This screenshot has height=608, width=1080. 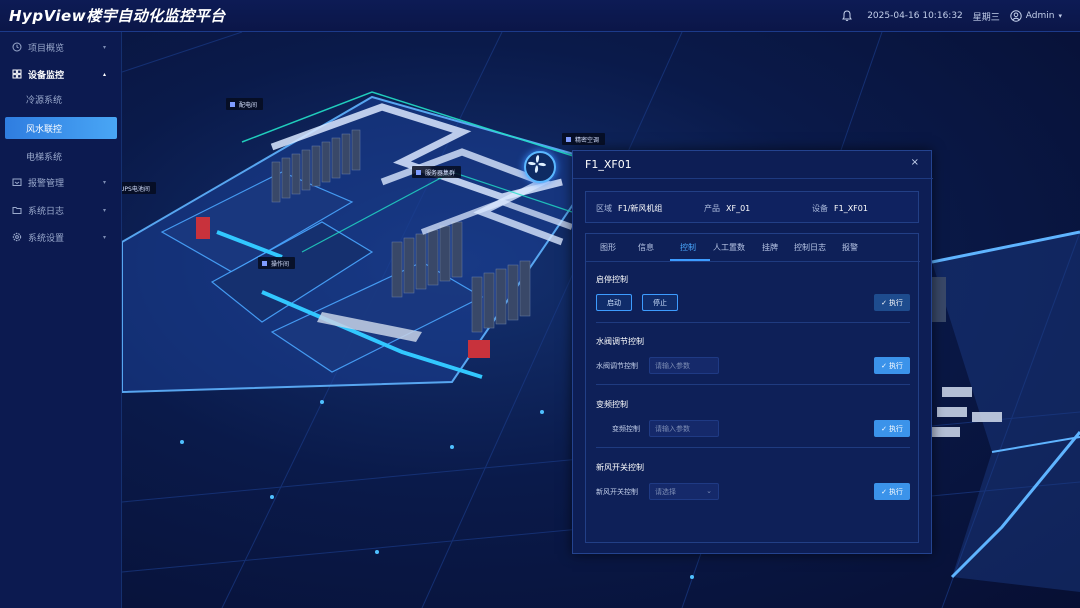 I want to click on valve-input: 请输入参数, so click(x=684, y=365).